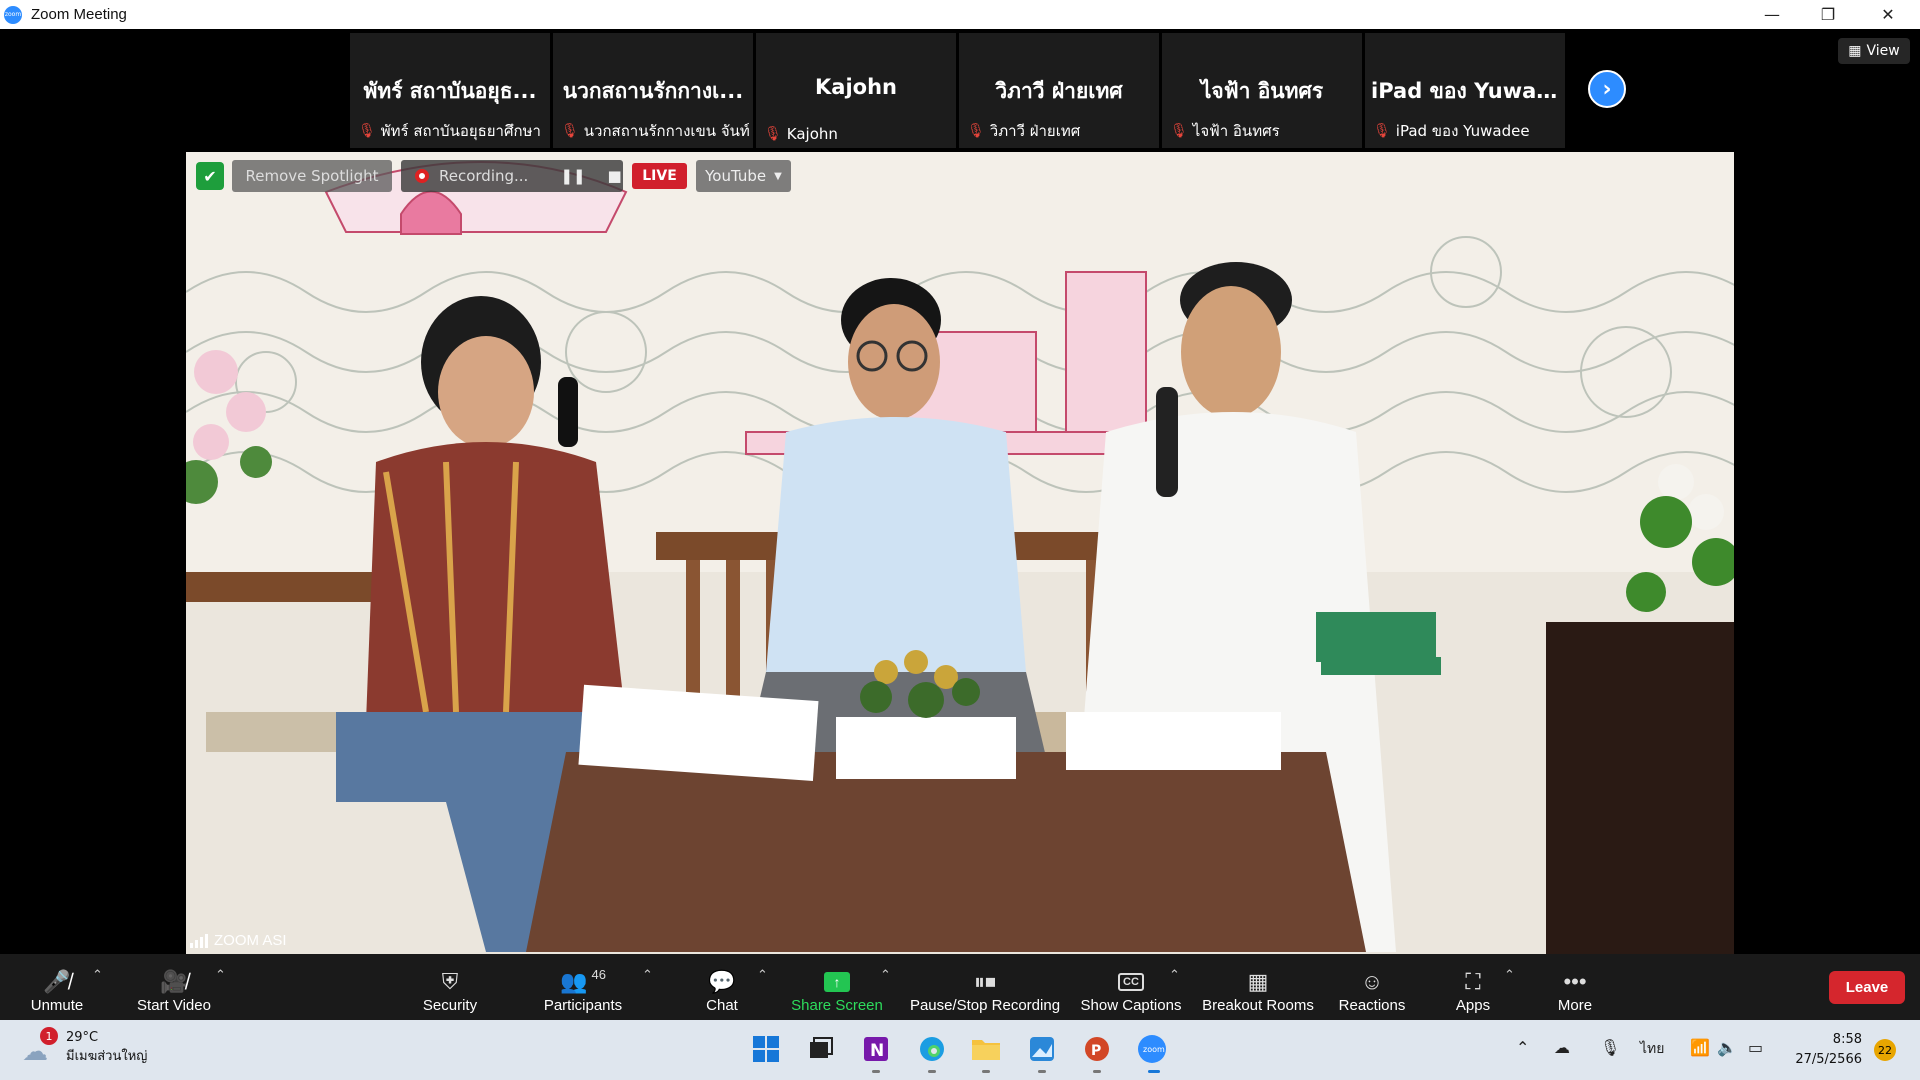 Image resolution: width=1920 pixels, height=1080 pixels. Describe the element at coordinates (1262, 90) in the screenshot. I see `participant-tile: ไจฟ้า อินทศร 🎙 ไจฟ้า อินทศร` at that location.